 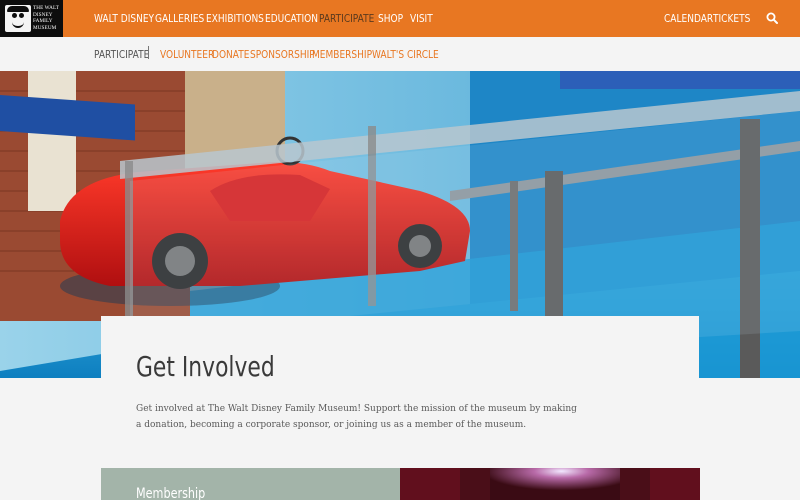 What do you see at coordinates (291, 18) in the screenshot?
I see `nav-education: EDUCATION` at bounding box center [291, 18].